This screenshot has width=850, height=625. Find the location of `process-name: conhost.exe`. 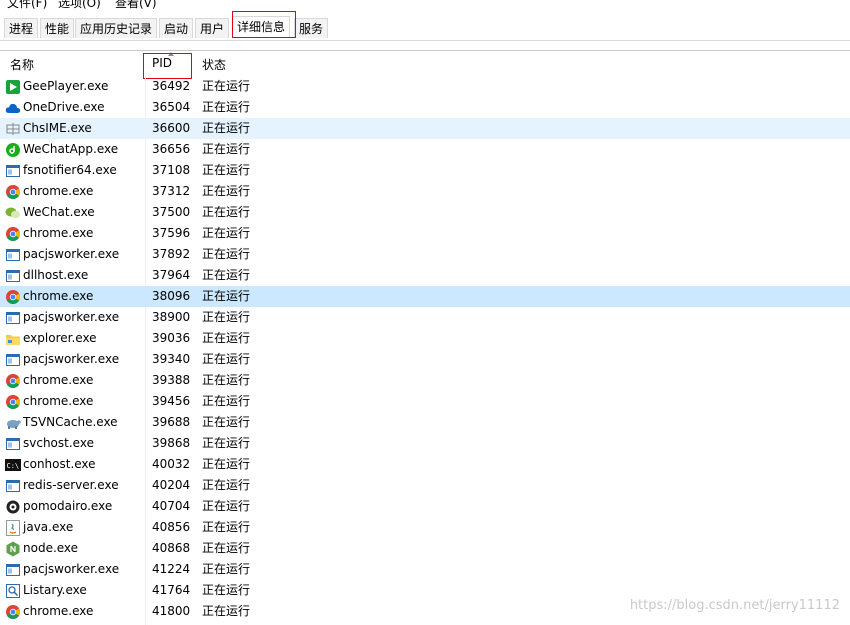

process-name: conhost.exe is located at coordinates (59, 464).